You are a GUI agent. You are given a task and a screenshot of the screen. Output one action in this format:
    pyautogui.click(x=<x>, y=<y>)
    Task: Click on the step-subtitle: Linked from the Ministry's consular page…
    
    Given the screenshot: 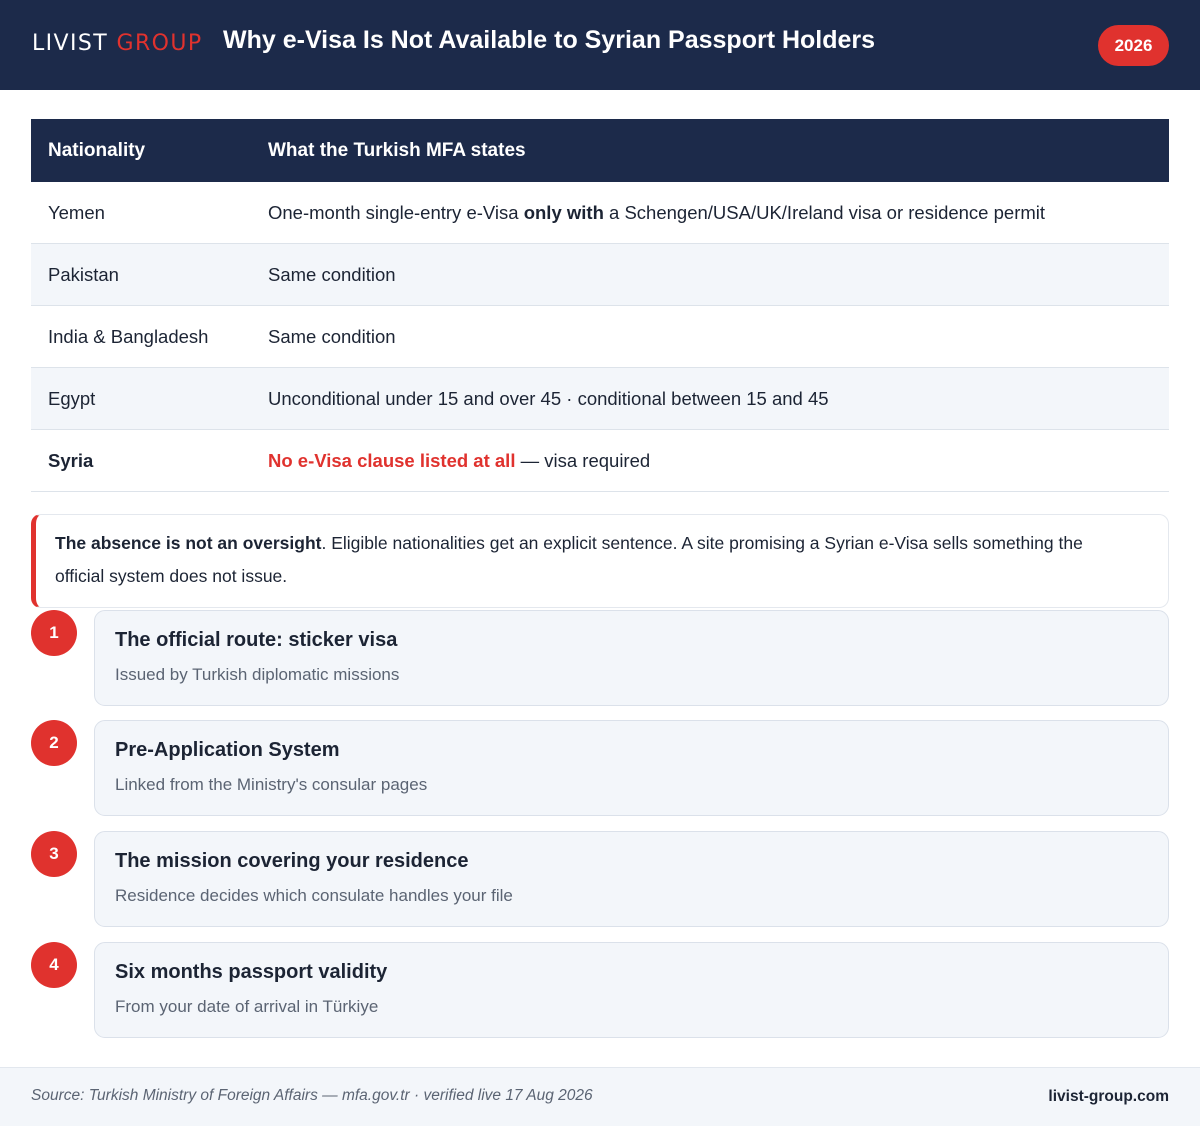 What is the action you would take?
    pyautogui.click(x=271, y=784)
    